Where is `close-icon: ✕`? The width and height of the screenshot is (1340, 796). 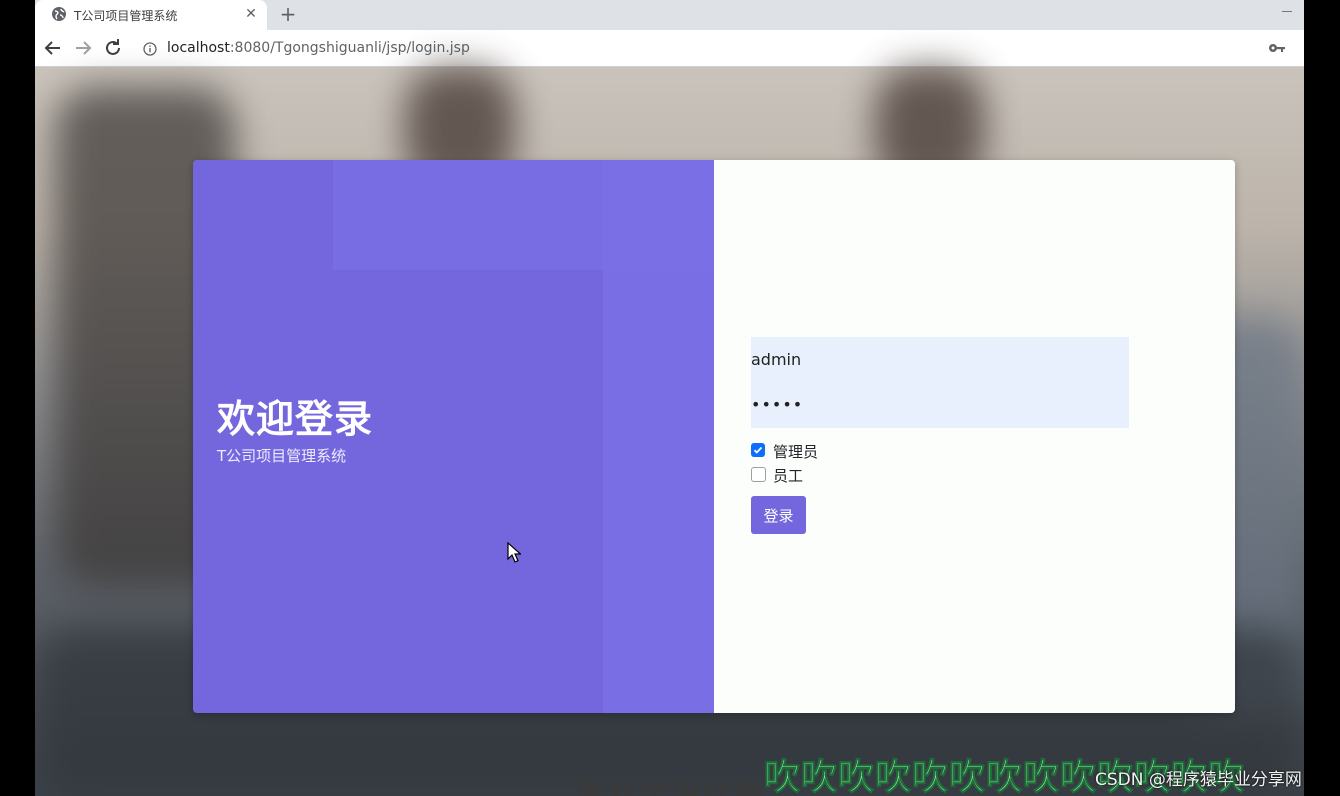
close-icon: ✕ is located at coordinates (251, 14).